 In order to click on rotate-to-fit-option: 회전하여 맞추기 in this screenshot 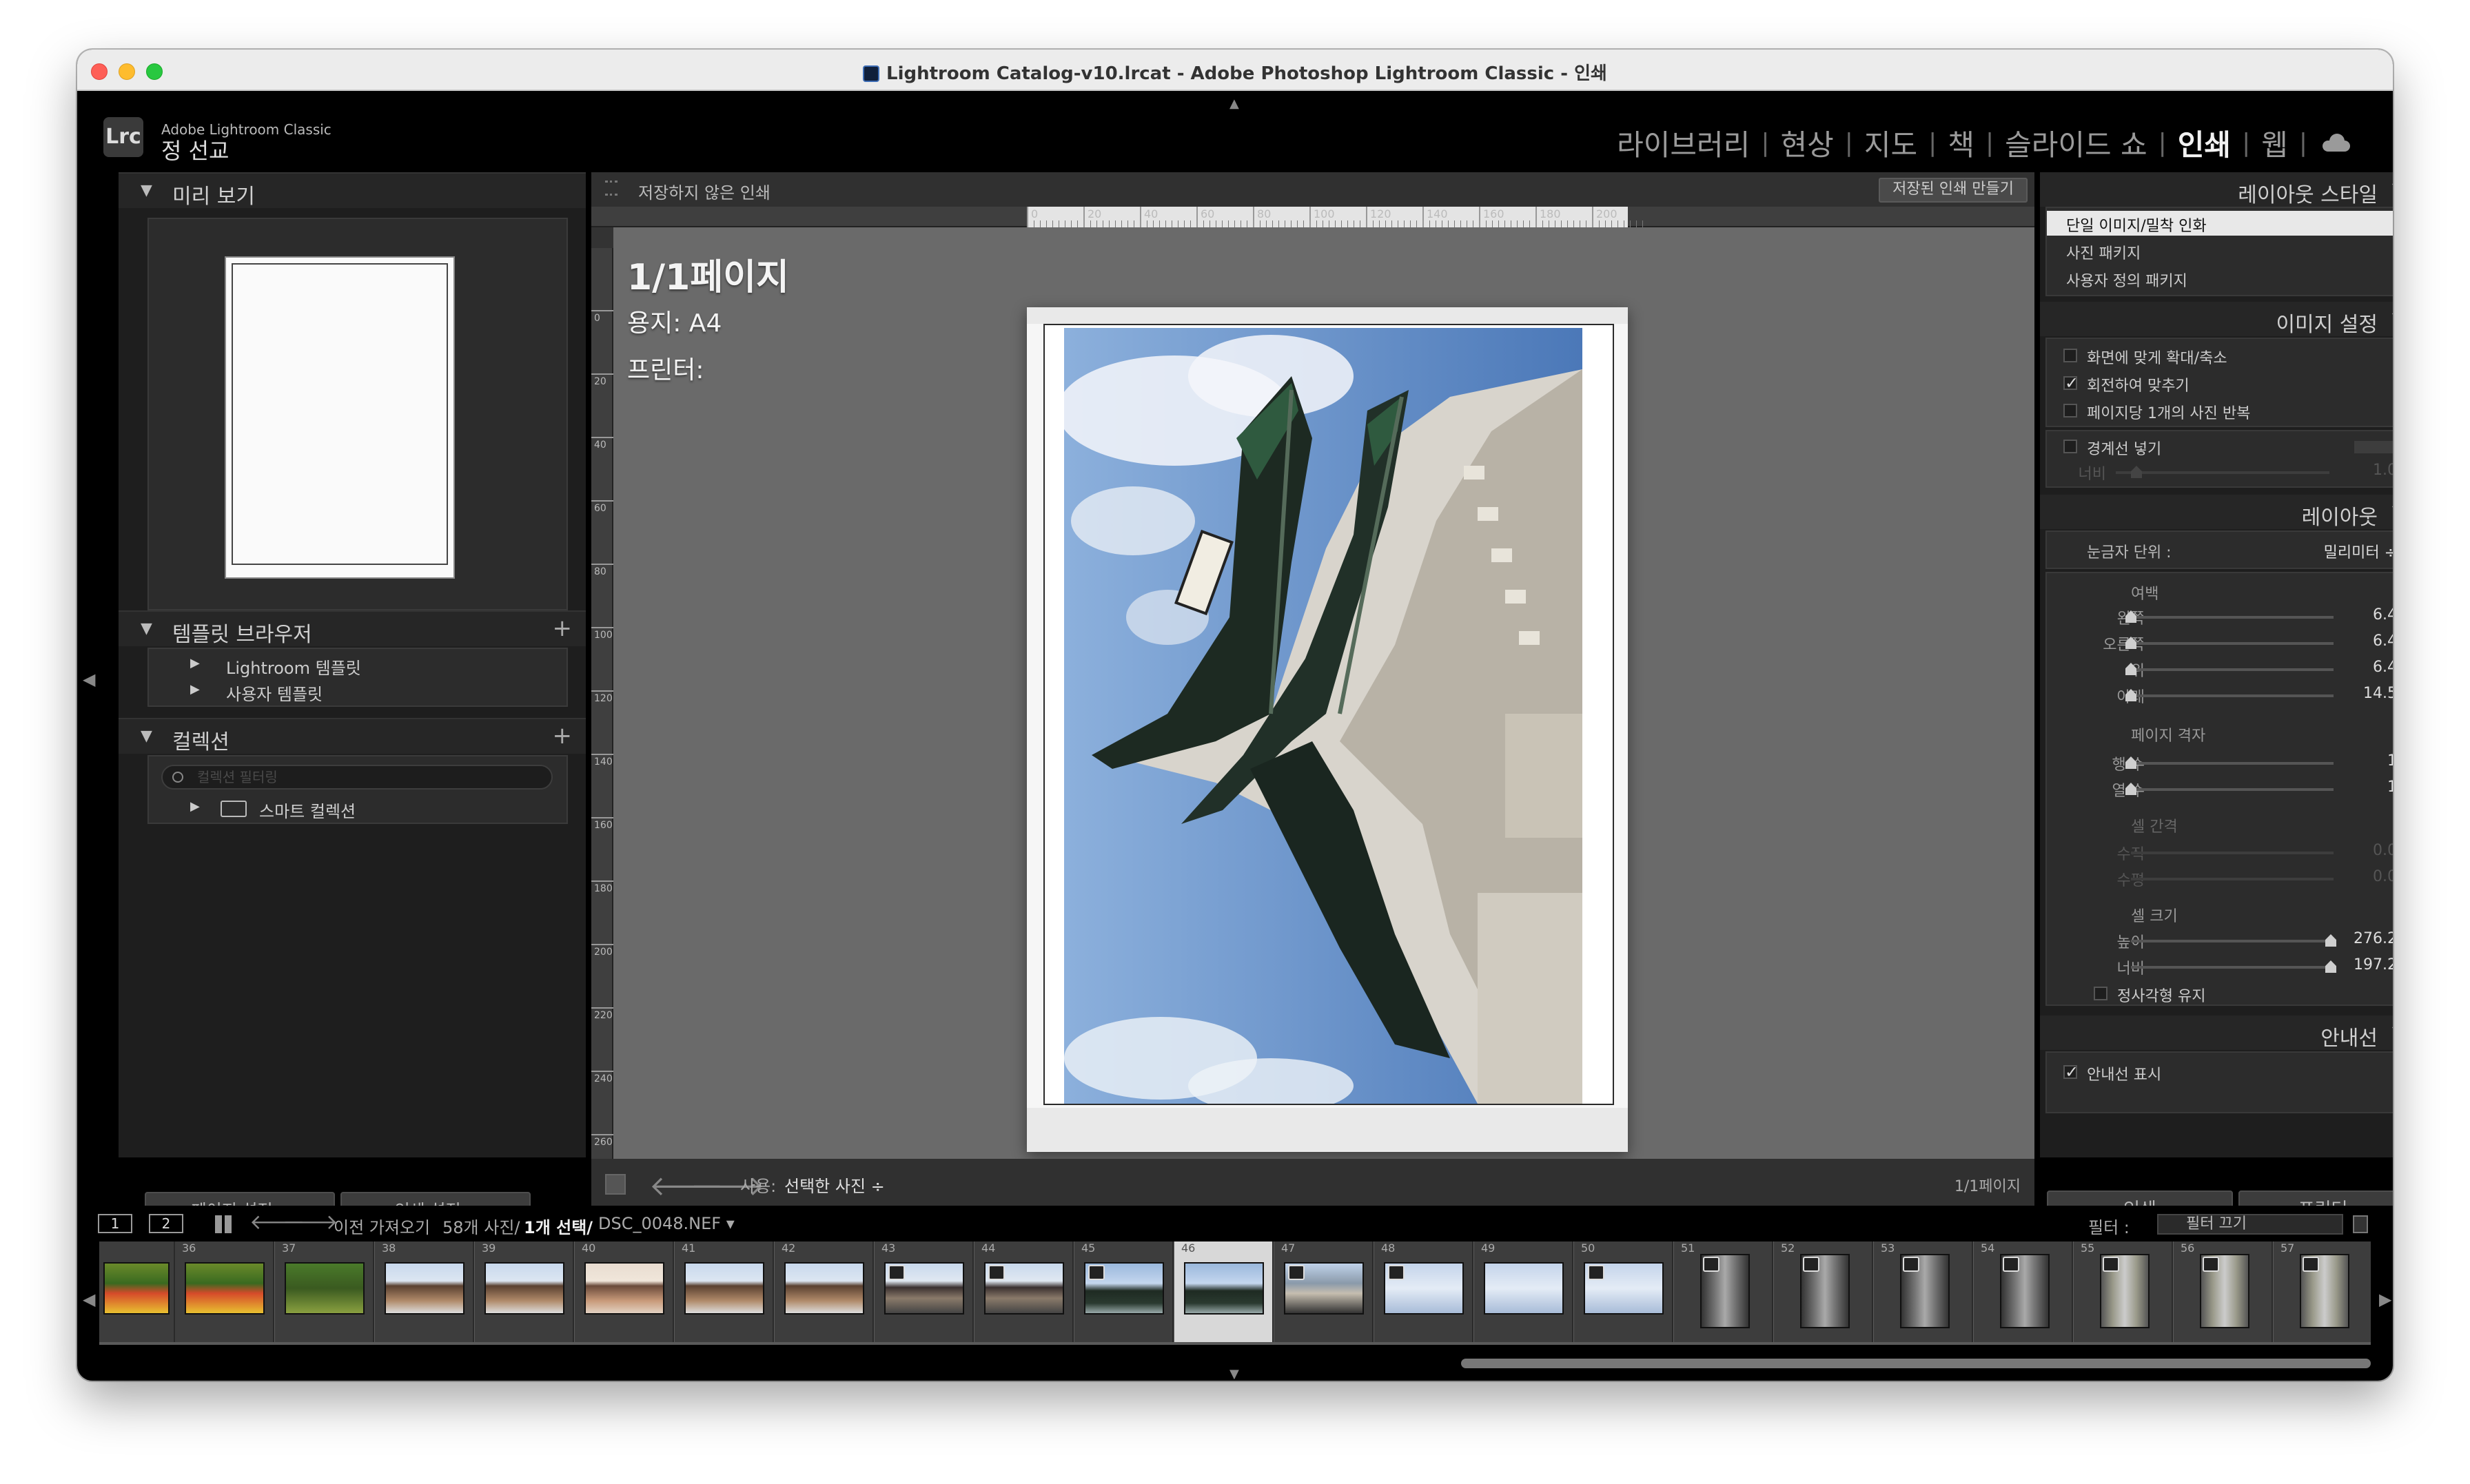, I will do `click(2220, 383)`.